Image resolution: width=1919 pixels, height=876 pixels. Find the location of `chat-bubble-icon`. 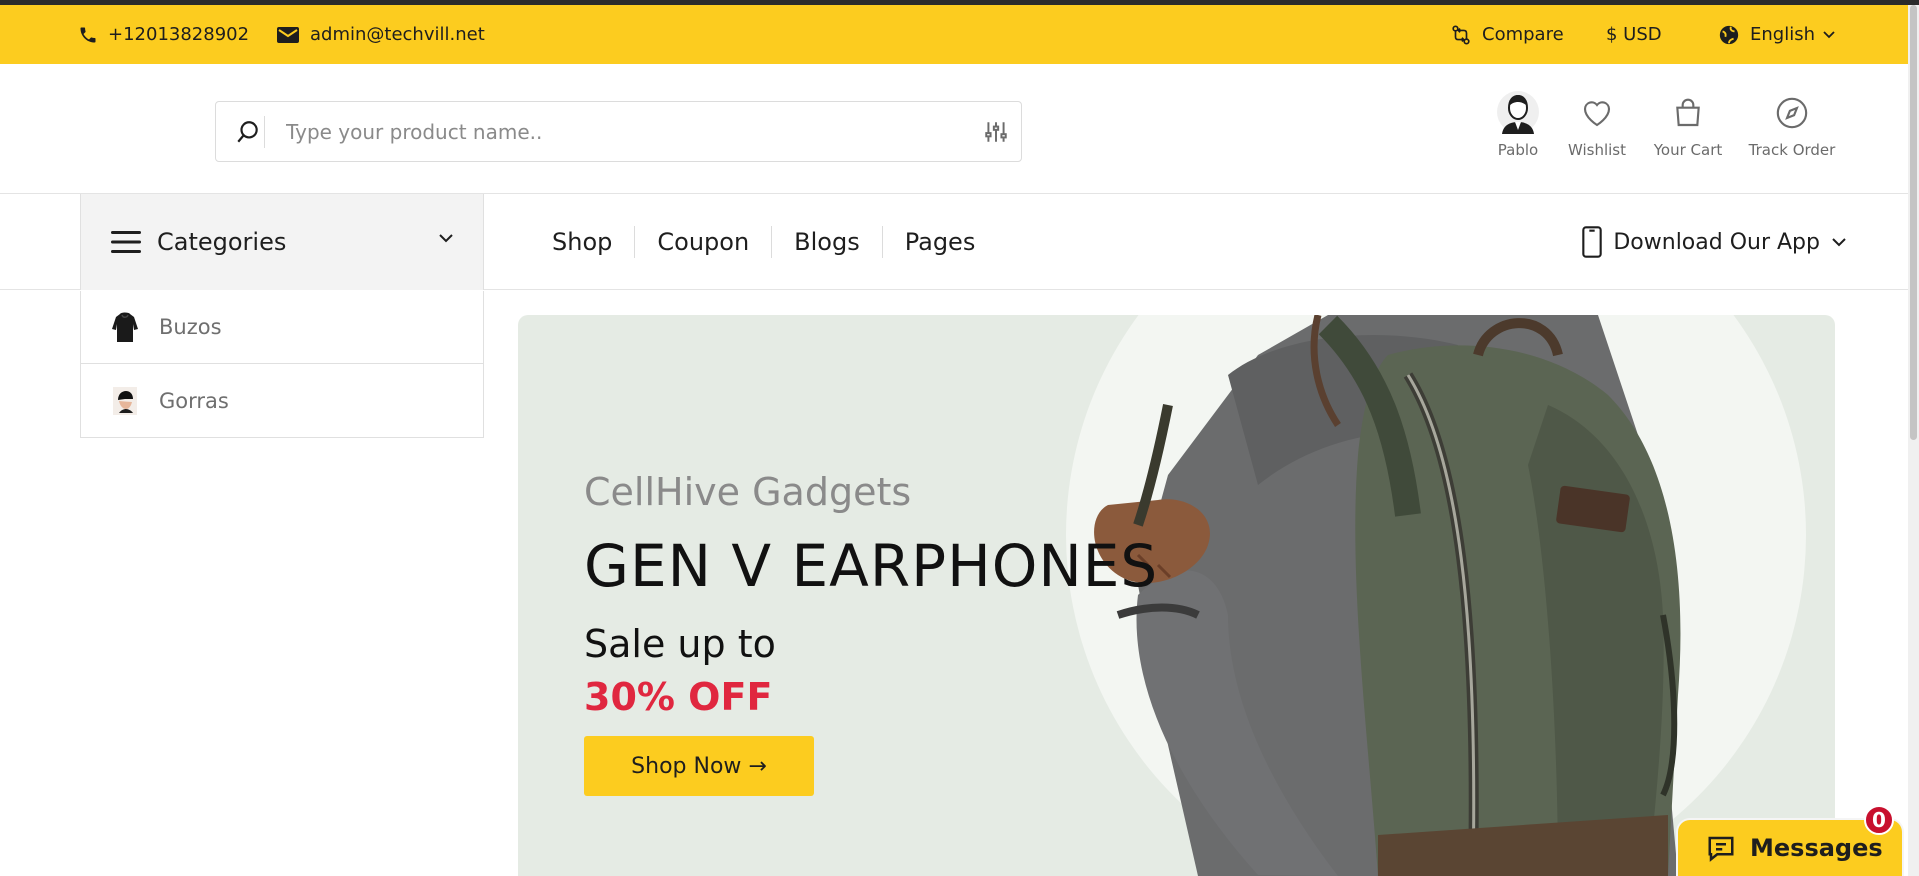

chat-bubble-icon is located at coordinates (1721, 849).